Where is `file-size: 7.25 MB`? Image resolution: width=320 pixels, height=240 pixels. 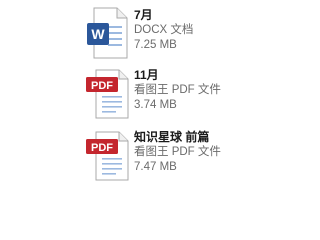
file-size: 7.25 MB is located at coordinates (155, 45).